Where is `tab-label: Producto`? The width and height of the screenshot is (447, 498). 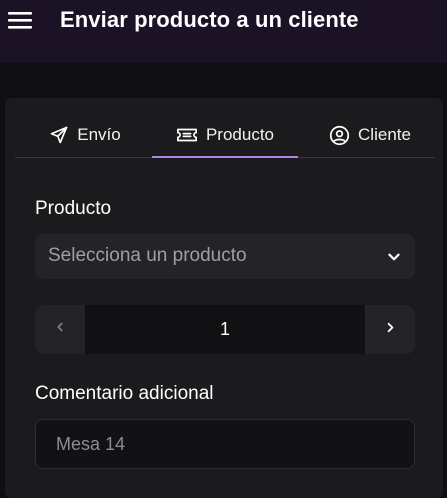 tab-label: Producto is located at coordinates (240, 134).